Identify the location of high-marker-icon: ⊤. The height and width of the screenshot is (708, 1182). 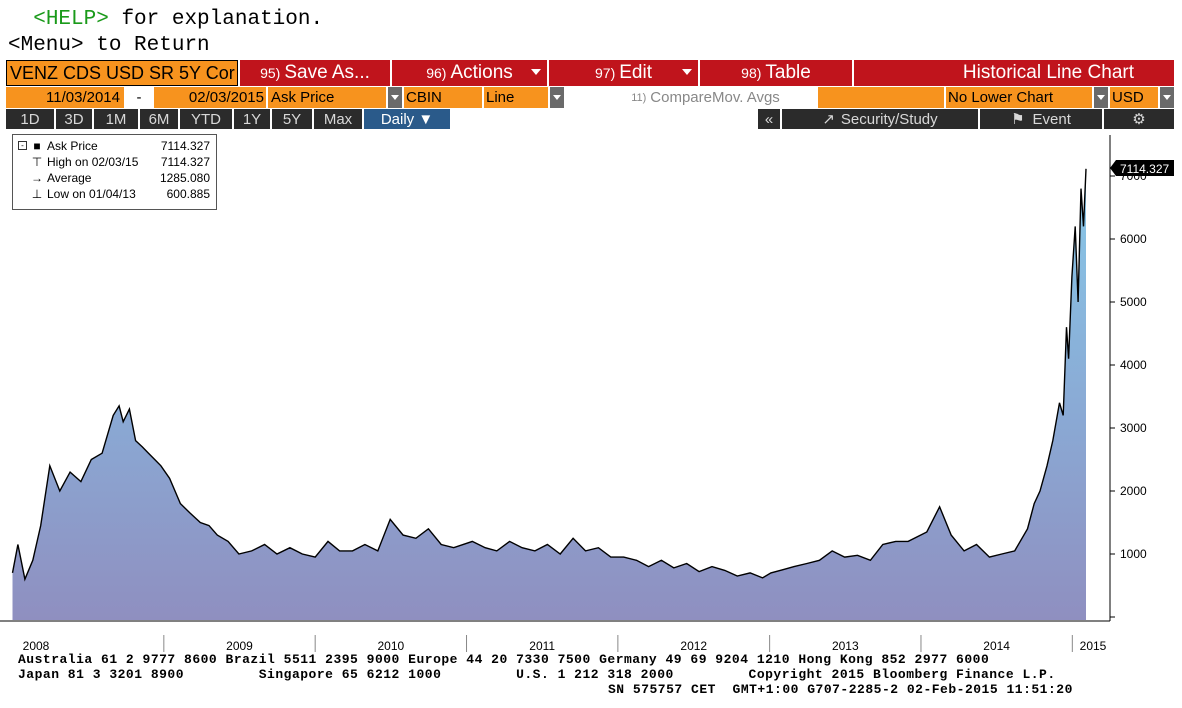
(37, 162).